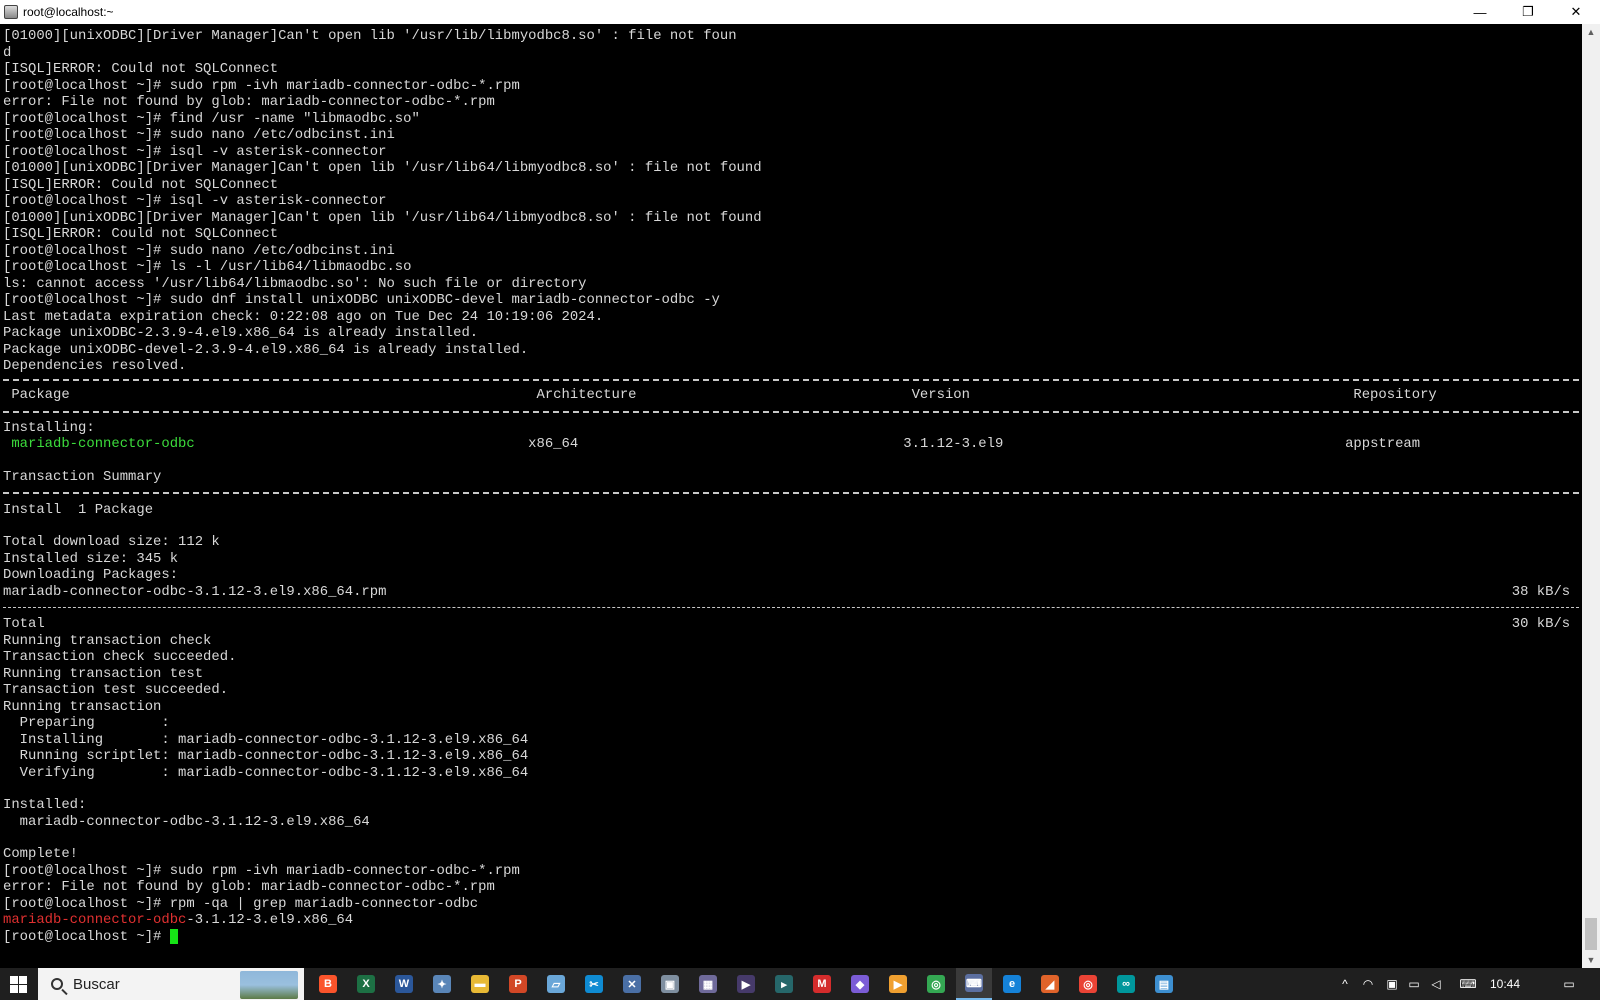 This screenshot has height=1000, width=1600. I want to click on taskbar-app: ⌨, so click(974, 984).